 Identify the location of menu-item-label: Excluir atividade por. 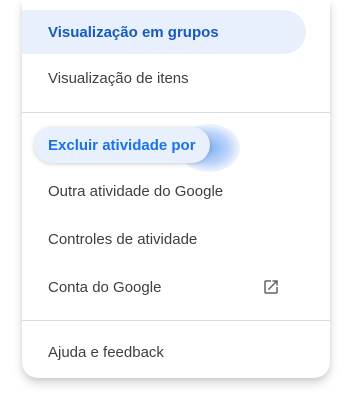
(122, 145).